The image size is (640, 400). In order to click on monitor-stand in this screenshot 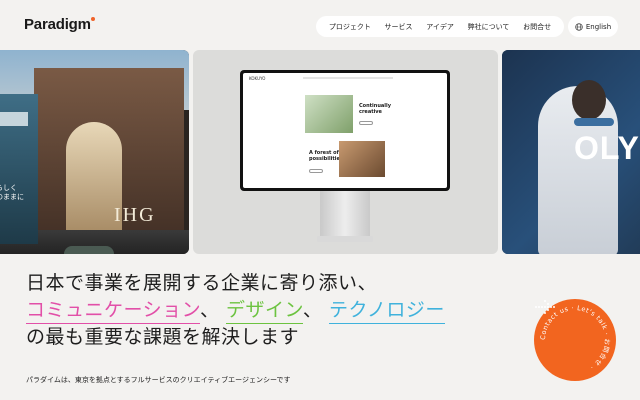, I will do `click(345, 213)`.